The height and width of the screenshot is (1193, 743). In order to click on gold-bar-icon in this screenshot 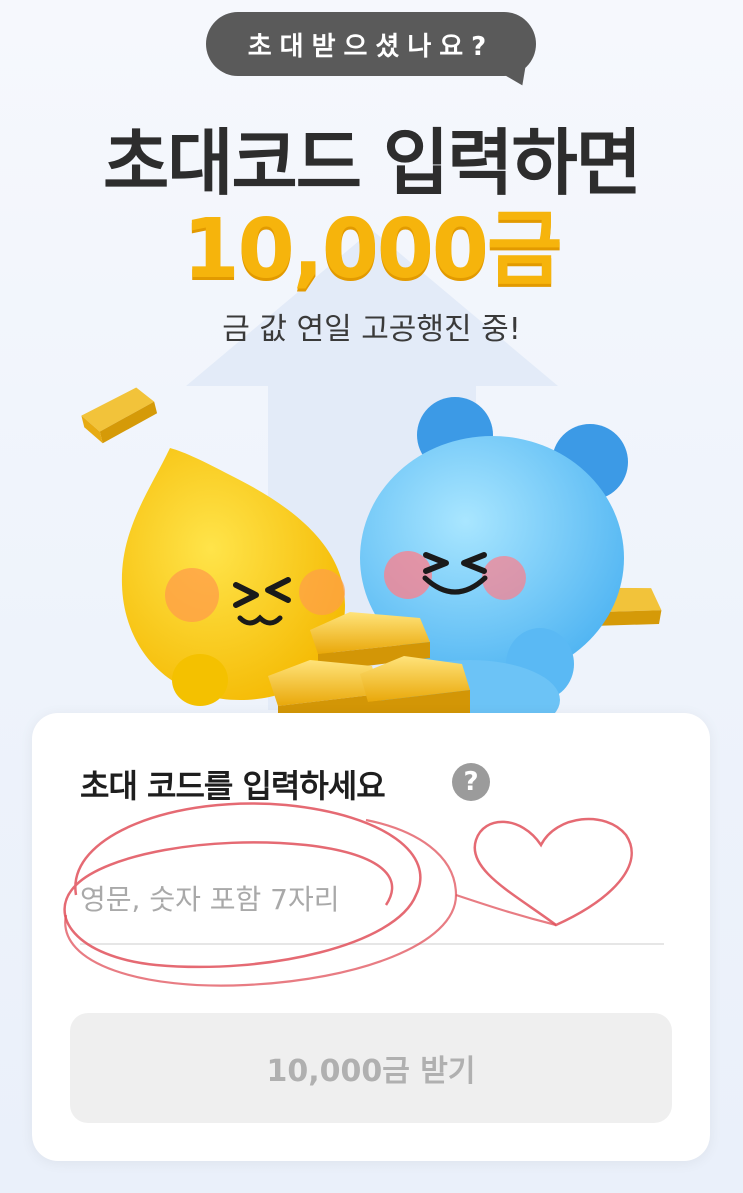, I will do `click(119, 415)`.